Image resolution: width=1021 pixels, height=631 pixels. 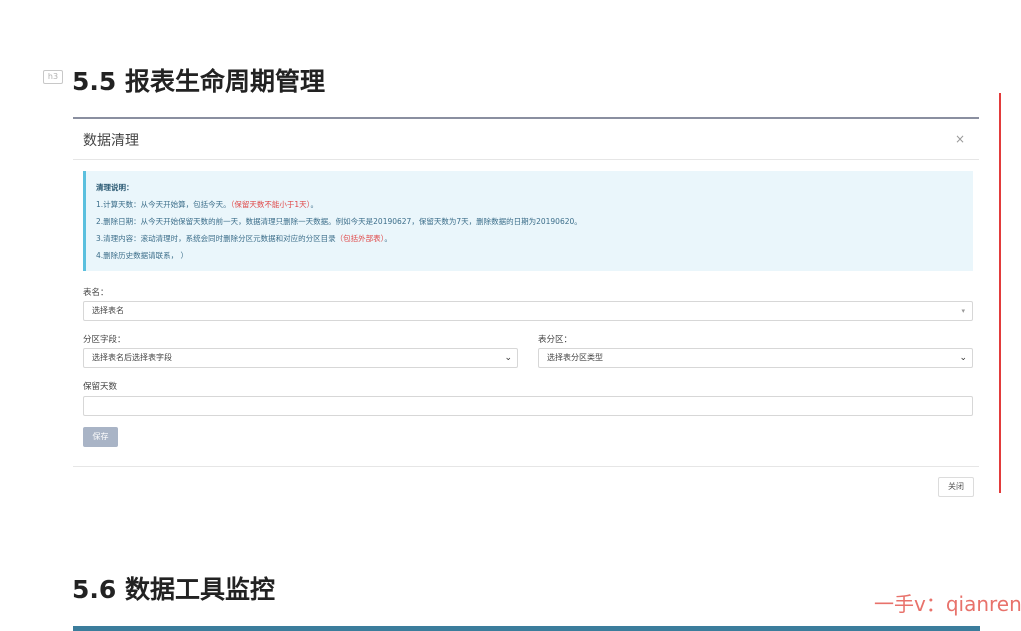 What do you see at coordinates (96, 293) in the screenshot?
I see `table-name-label: 表名：` at bounding box center [96, 293].